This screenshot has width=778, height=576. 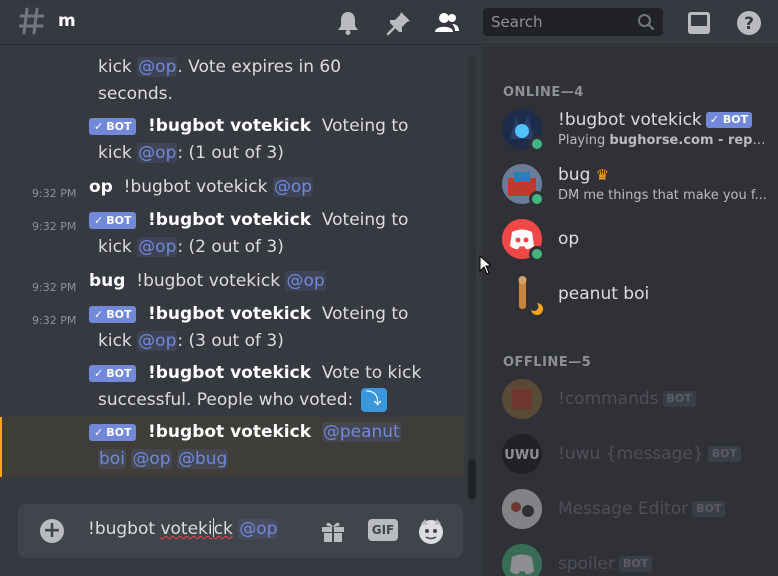 I want to click on member-item-offline: Message Editor BOT, so click(x=630, y=515).